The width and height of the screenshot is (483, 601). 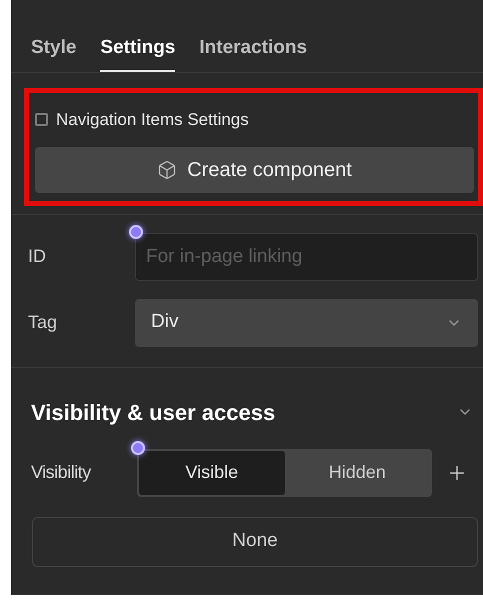 I want to click on tag-select: Div, so click(x=306, y=322).